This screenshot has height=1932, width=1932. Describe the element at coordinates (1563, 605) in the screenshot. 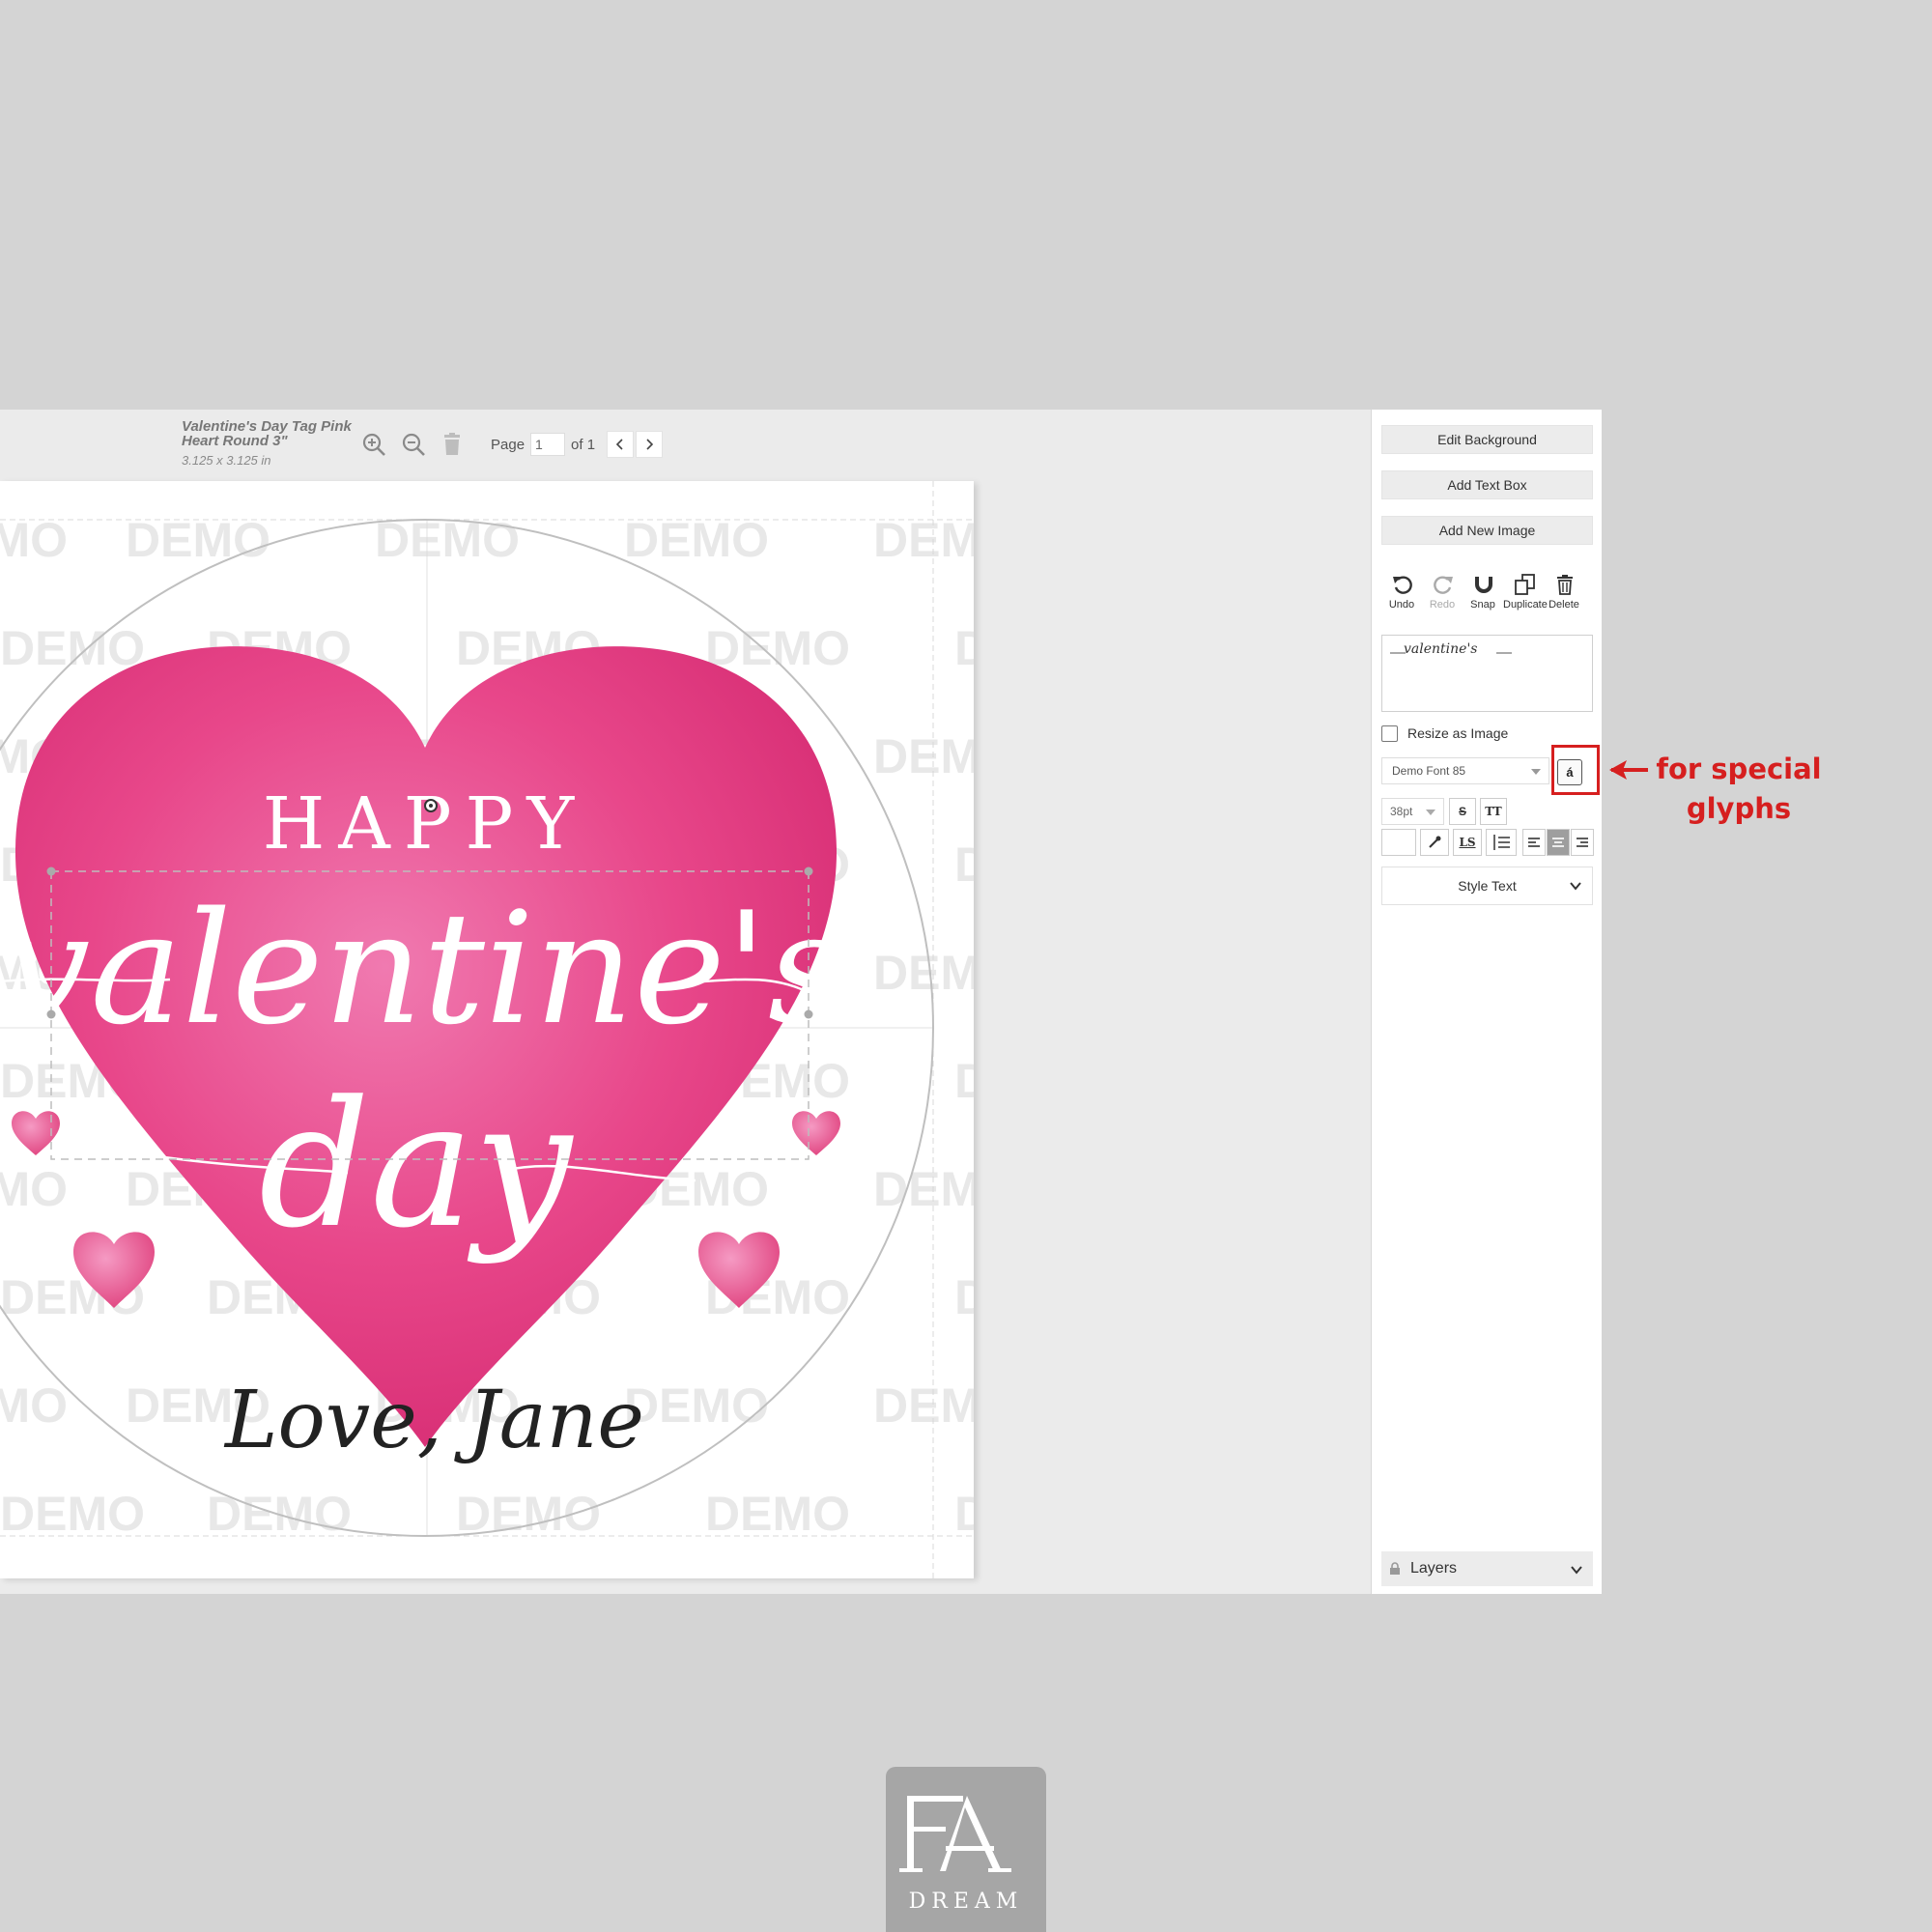

I see `delete-label: Delete` at that location.